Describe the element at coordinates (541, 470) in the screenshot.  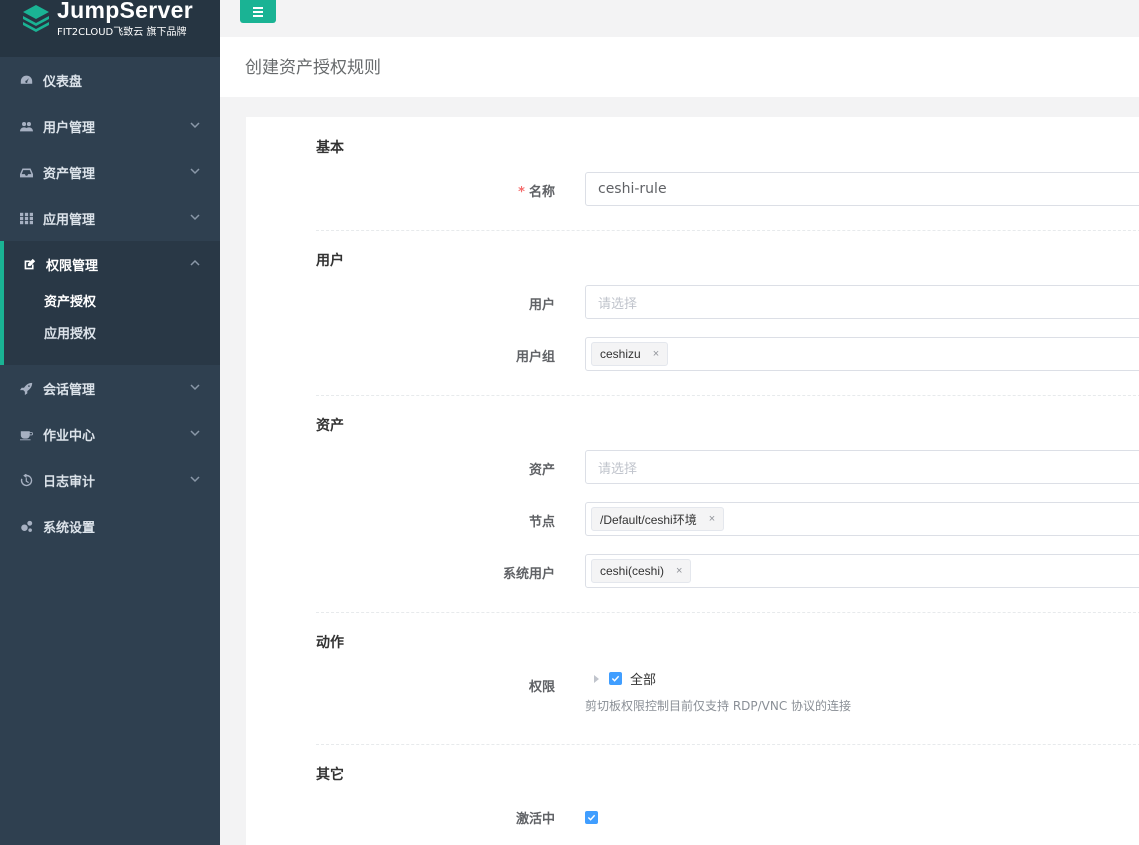
I see `assets-label: 资产` at that location.